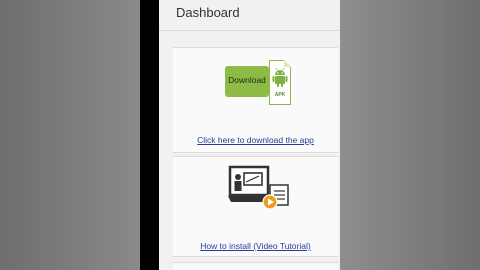  I want to click on download-button-graphic: Download, so click(247, 81).